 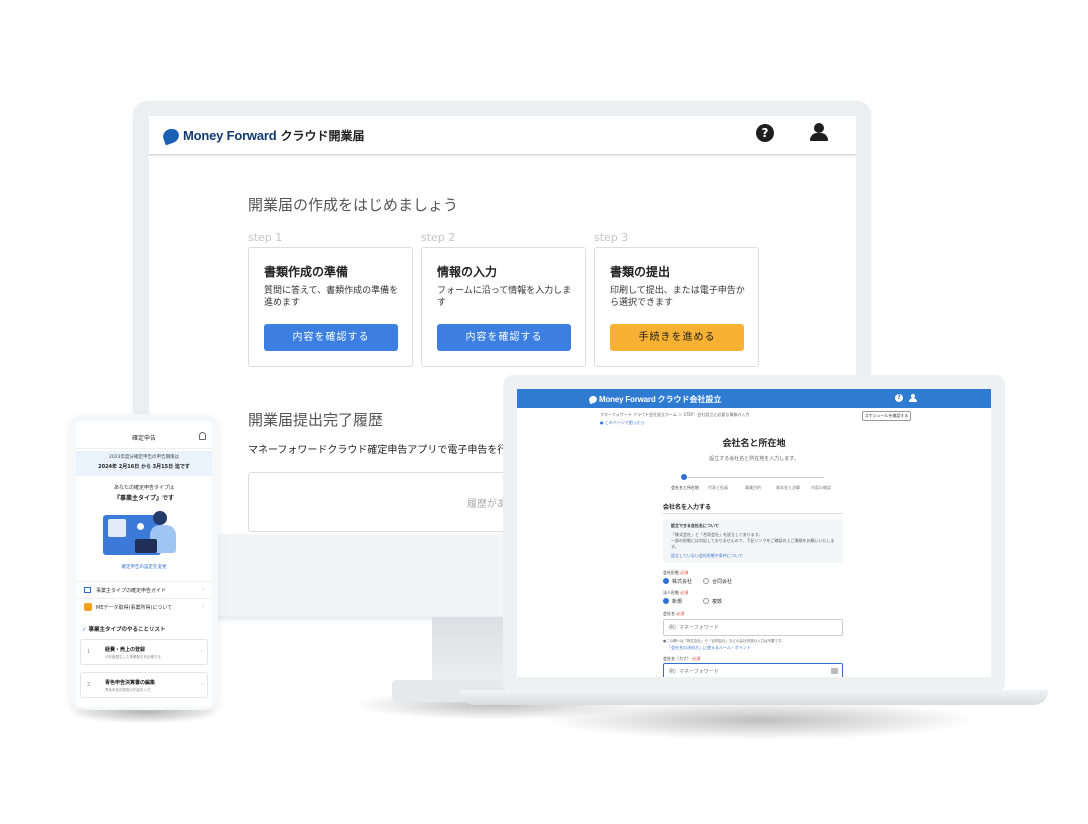 I want to click on company-type-label: 会社形態 必須, so click(x=676, y=572).